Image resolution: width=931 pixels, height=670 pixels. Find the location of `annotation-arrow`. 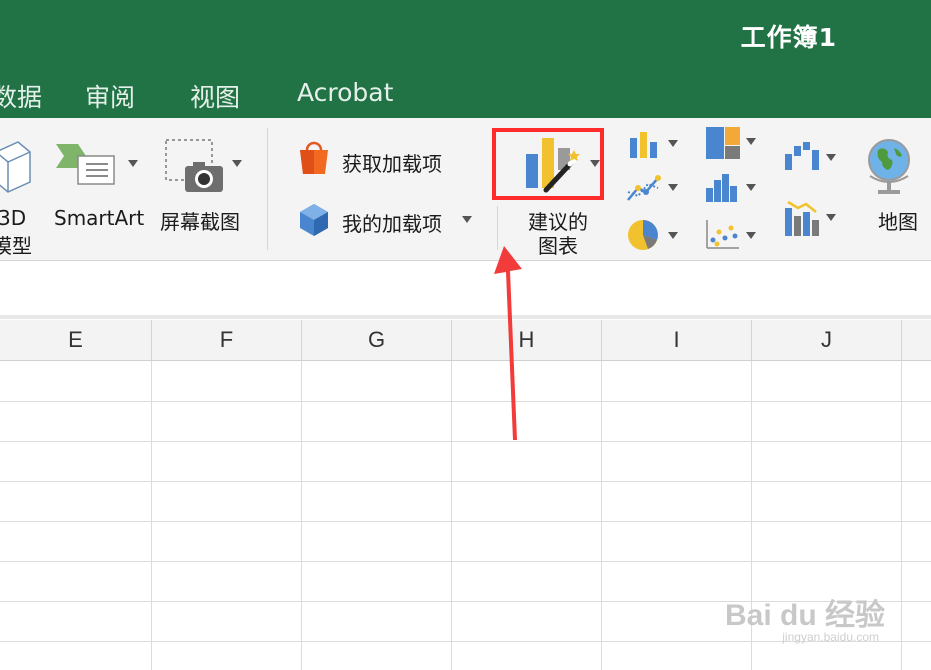

annotation-arrow is located at coordinates (508, 343).